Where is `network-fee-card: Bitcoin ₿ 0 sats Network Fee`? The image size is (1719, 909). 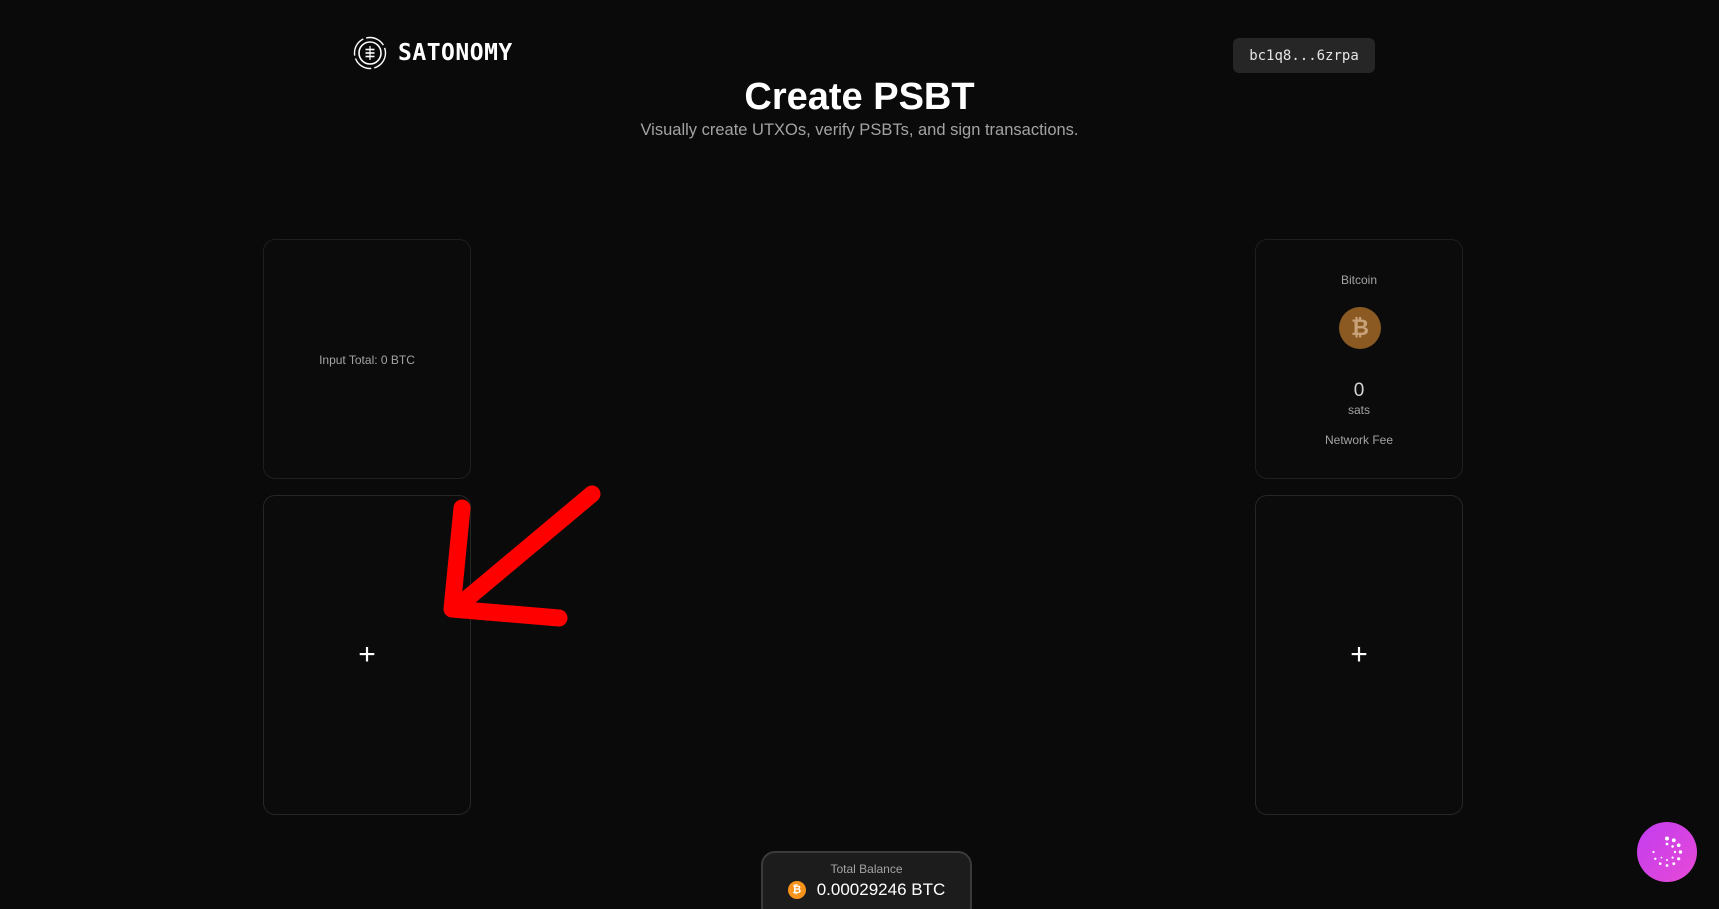 network-fee-card: Bitcoin ₿ 0 sats Network Fee is located at coordinates (1359, 359).